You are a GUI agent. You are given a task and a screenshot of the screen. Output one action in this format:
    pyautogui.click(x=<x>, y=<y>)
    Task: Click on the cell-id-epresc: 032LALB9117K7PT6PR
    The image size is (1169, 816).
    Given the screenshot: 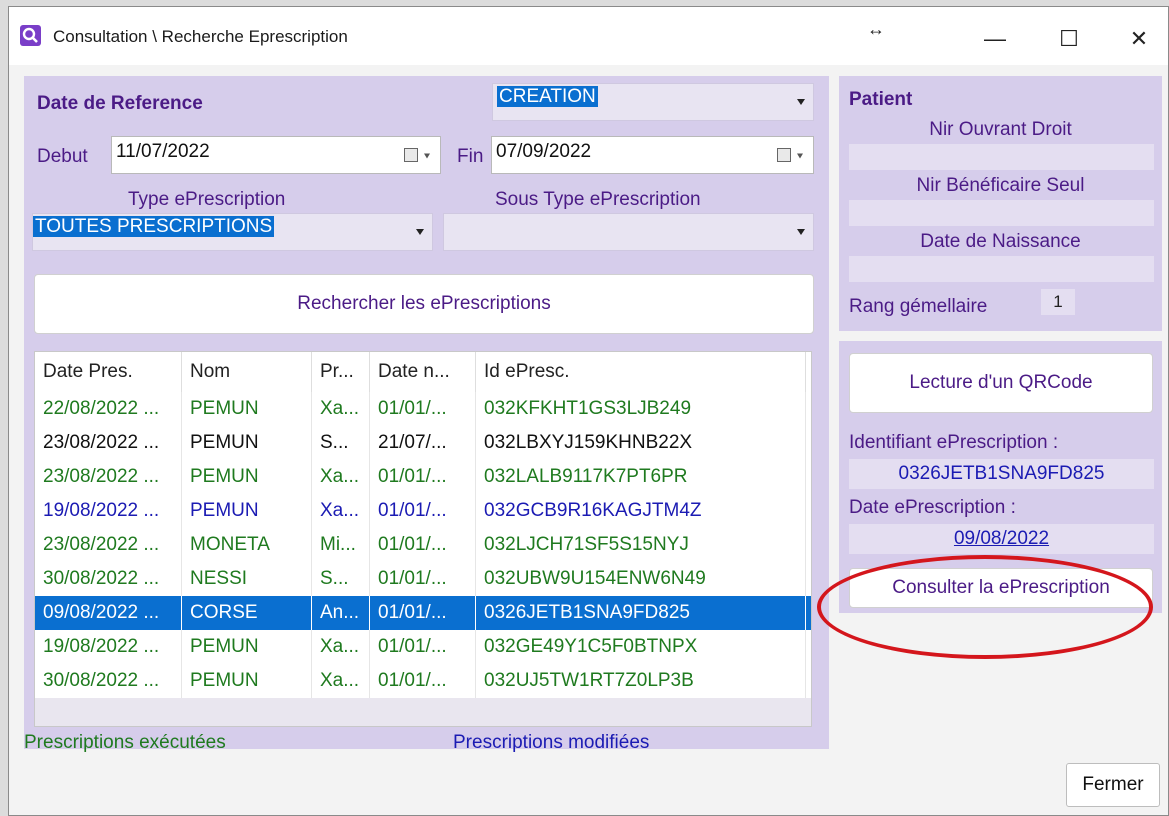 What is the action you would take?
    pyautogui.click(x=641, y=477)
    